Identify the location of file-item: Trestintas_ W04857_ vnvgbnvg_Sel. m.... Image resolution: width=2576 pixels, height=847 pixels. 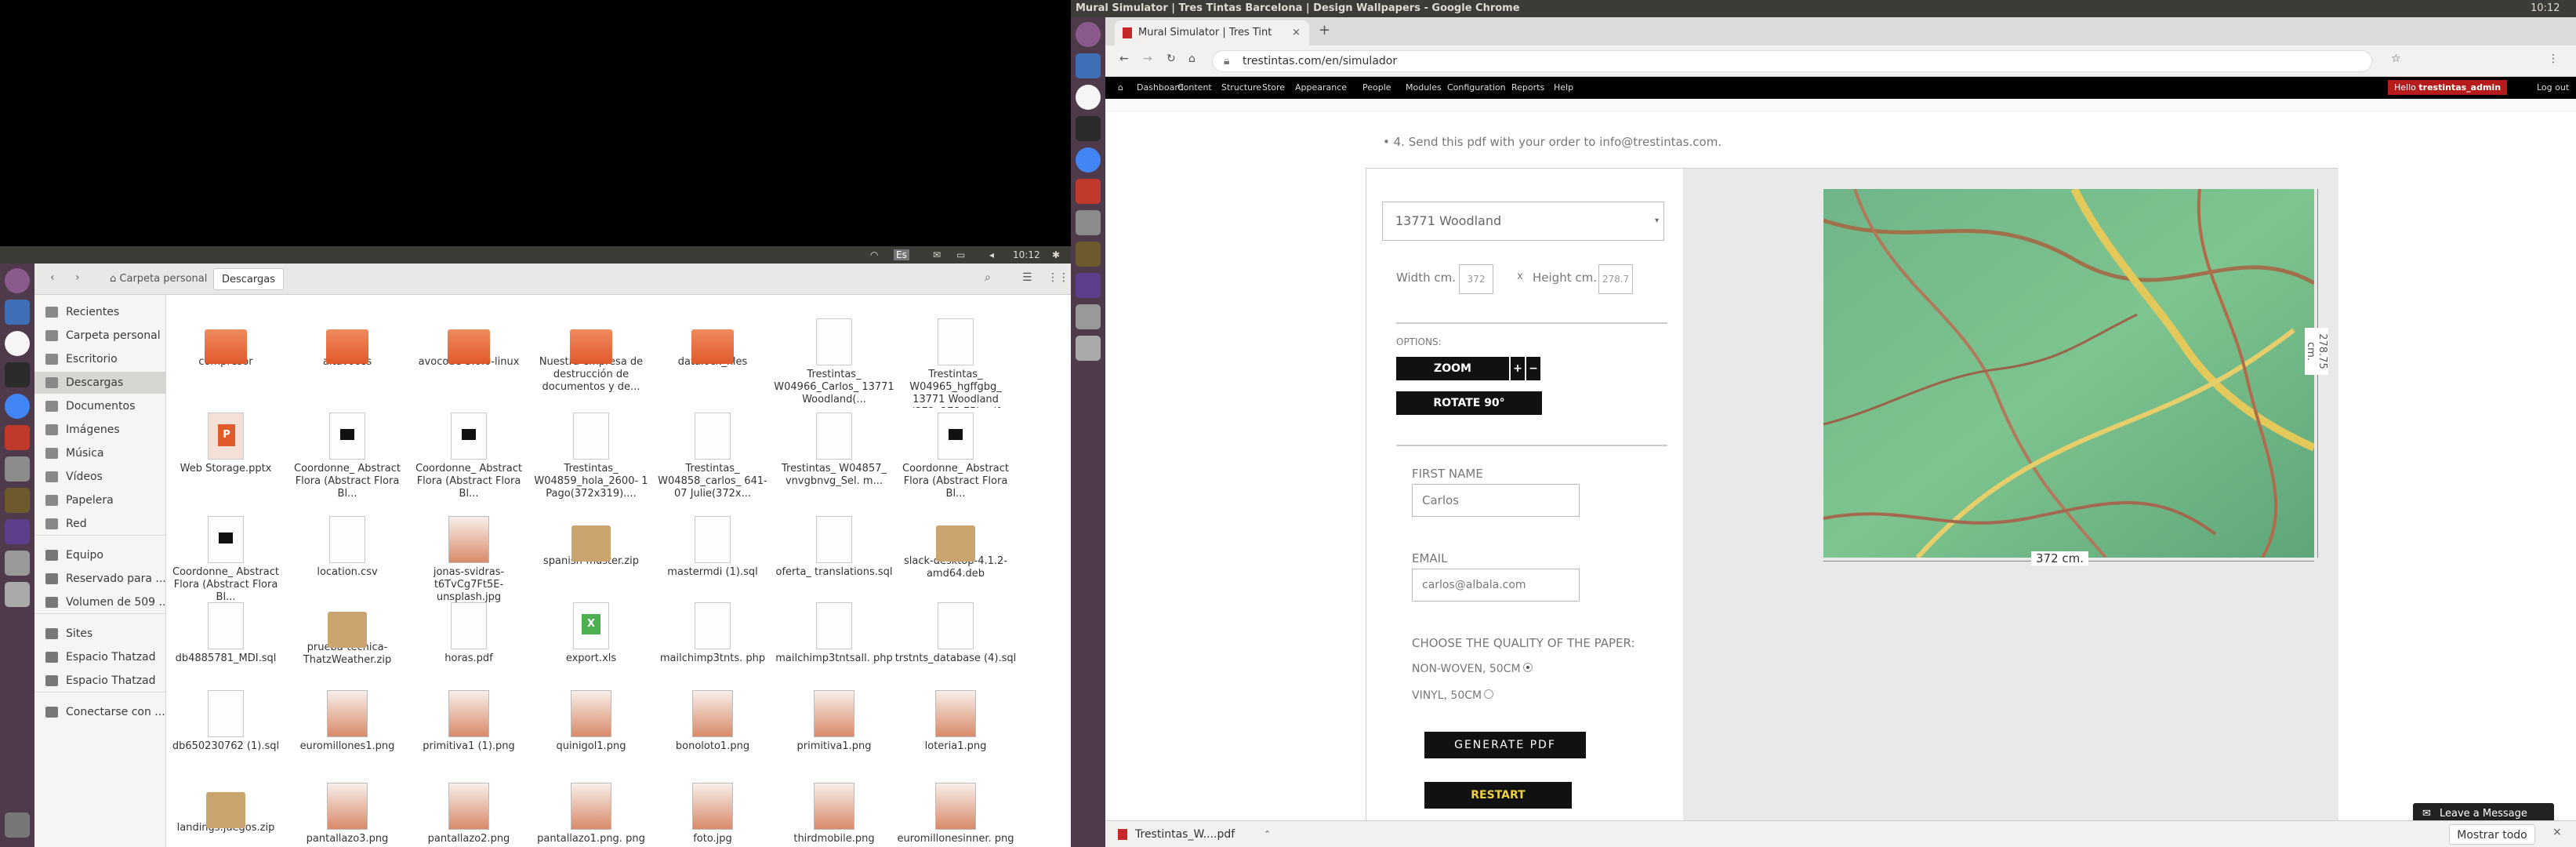
(834, 450).